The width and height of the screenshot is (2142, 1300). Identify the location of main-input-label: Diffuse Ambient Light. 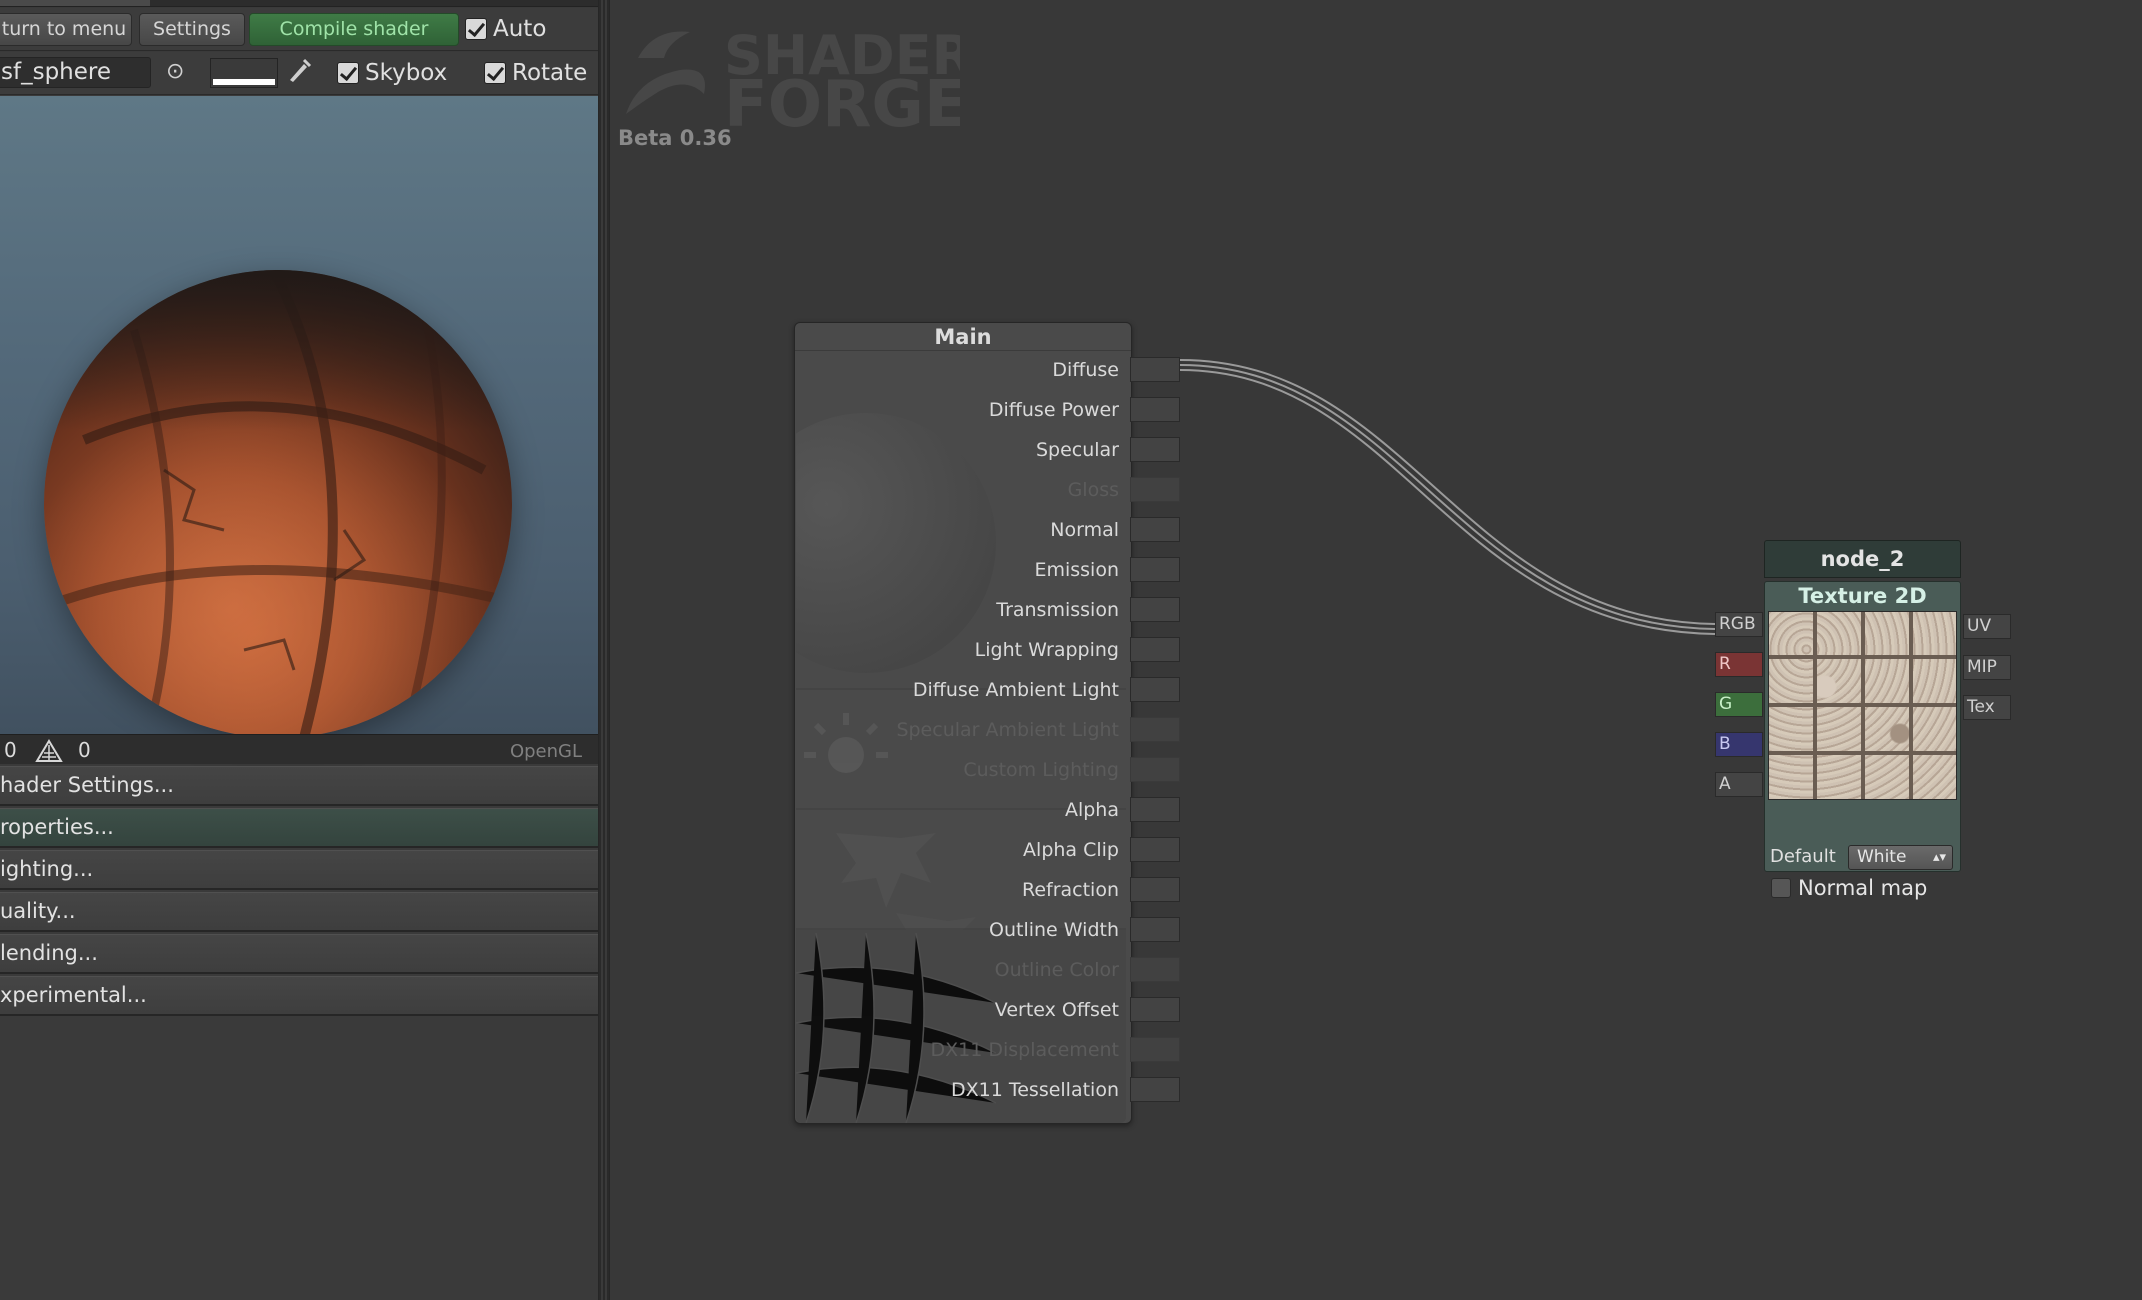
(1015, 690).